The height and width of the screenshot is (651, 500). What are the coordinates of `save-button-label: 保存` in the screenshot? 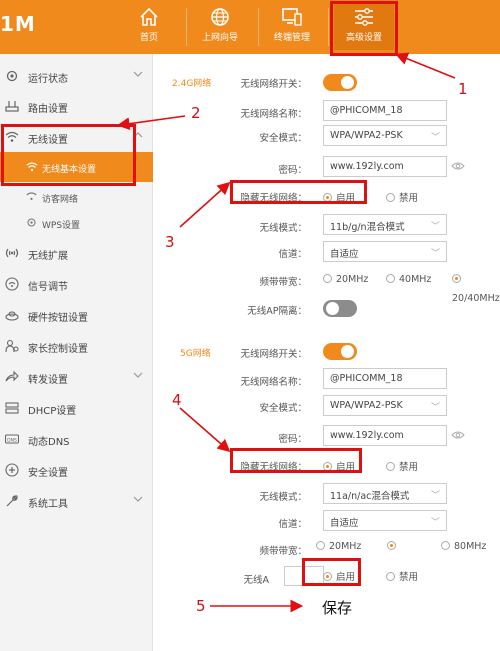 It's located at (337, 607).